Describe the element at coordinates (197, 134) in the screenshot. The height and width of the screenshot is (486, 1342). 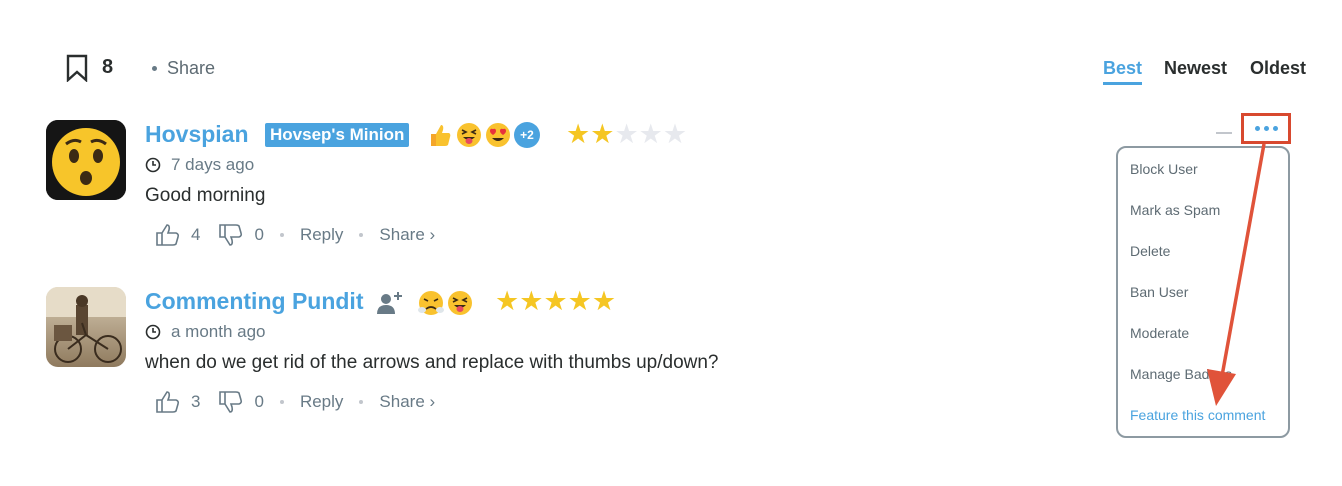
I see `comment-author: Hovspian` at that location.